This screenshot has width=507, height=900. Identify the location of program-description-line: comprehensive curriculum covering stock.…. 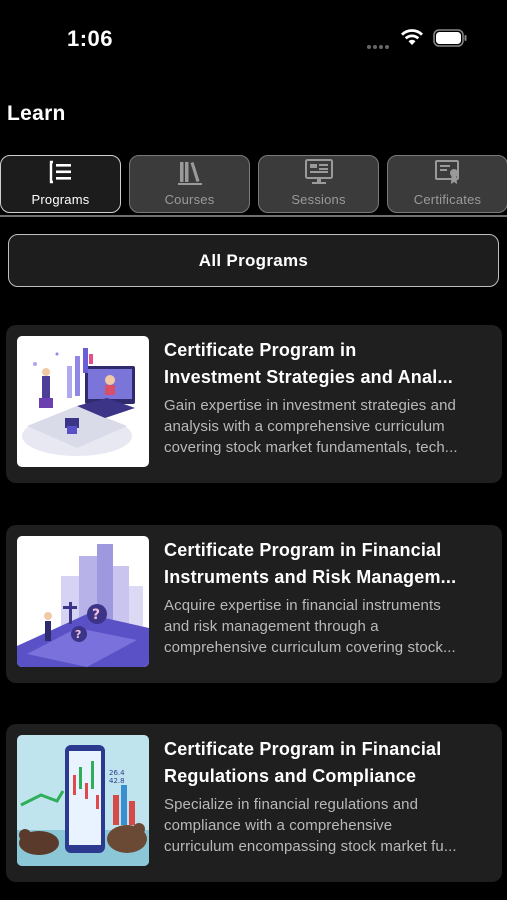
(310, 647).